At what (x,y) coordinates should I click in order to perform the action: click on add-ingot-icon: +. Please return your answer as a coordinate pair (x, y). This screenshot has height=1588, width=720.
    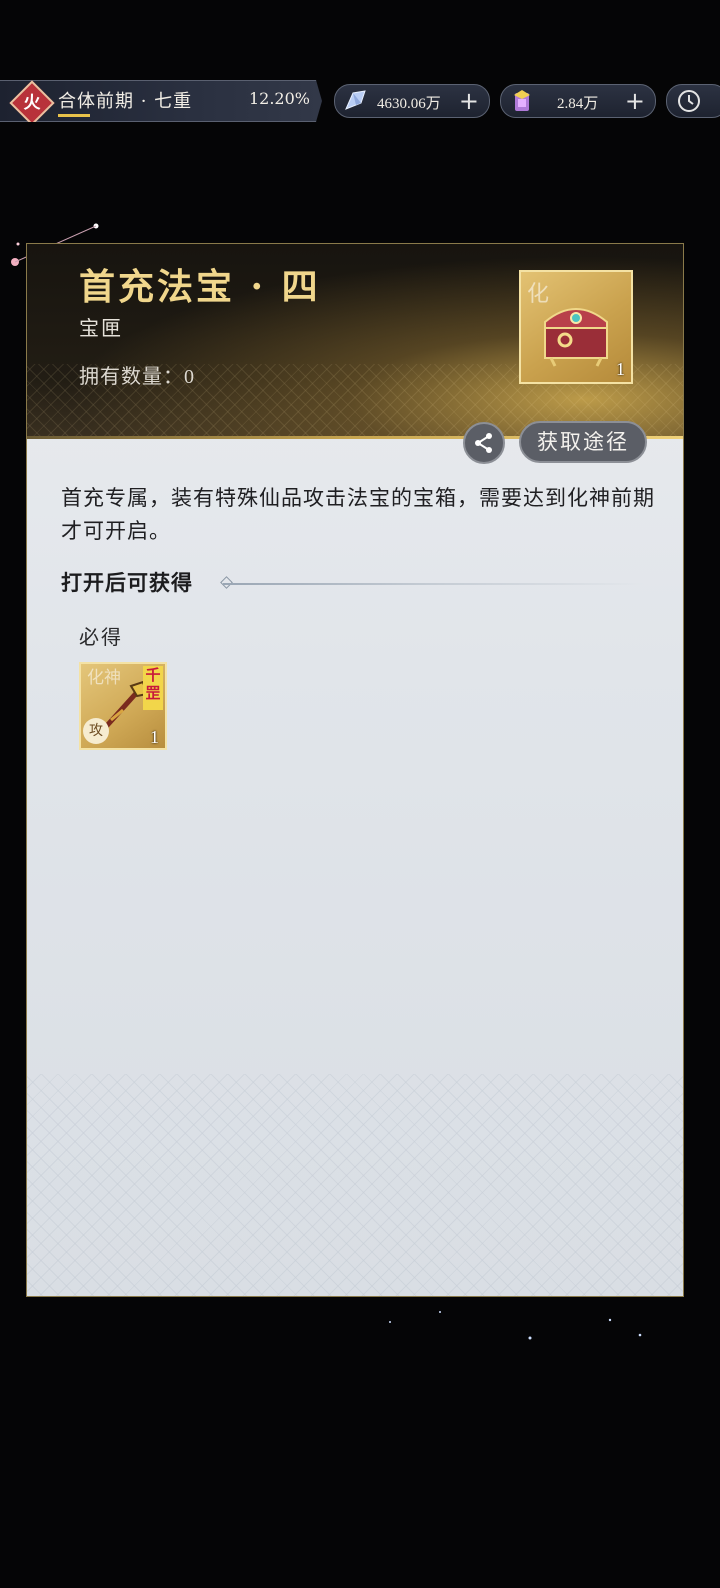
    Looking at the image, I should click on (635, 101).